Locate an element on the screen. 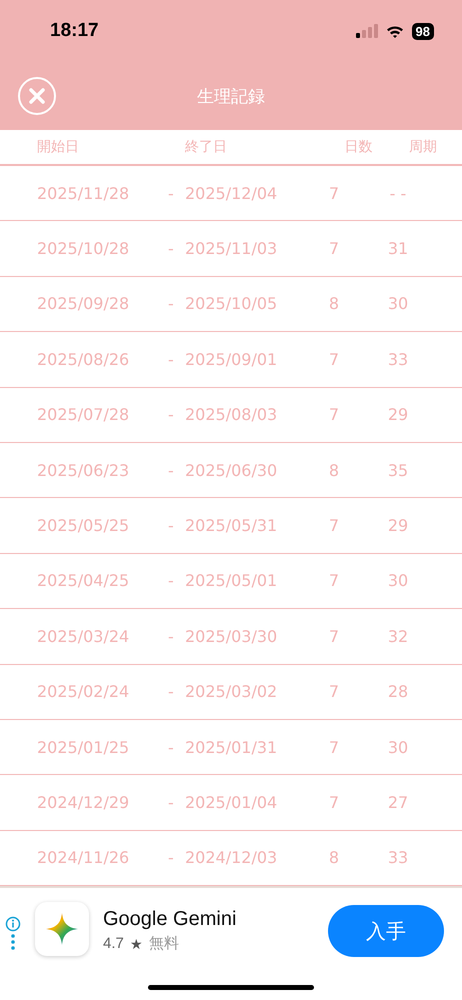 This screenshot has width=462, height=1000. column-header: 日数 is located at coordinates (359, 147).